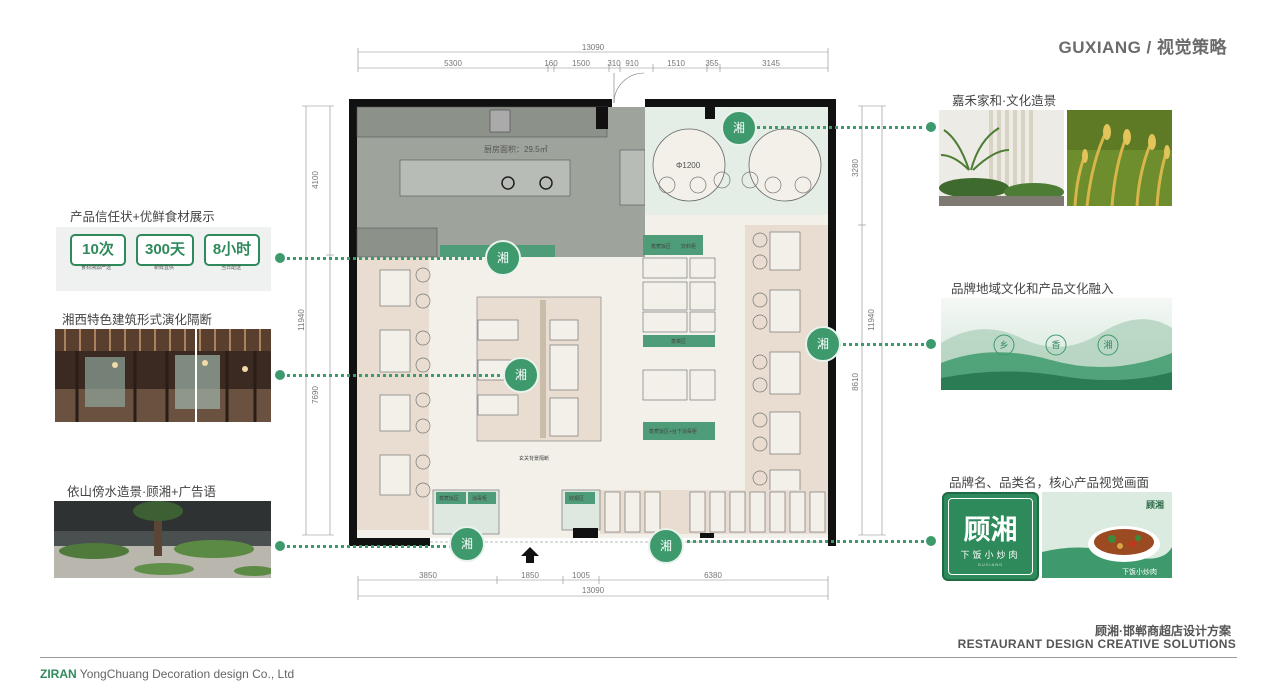  What do you see at coordinates (676, 63) in the screenshot?
I see `dim-top-5: 1510` at bounding box center [676, 63].